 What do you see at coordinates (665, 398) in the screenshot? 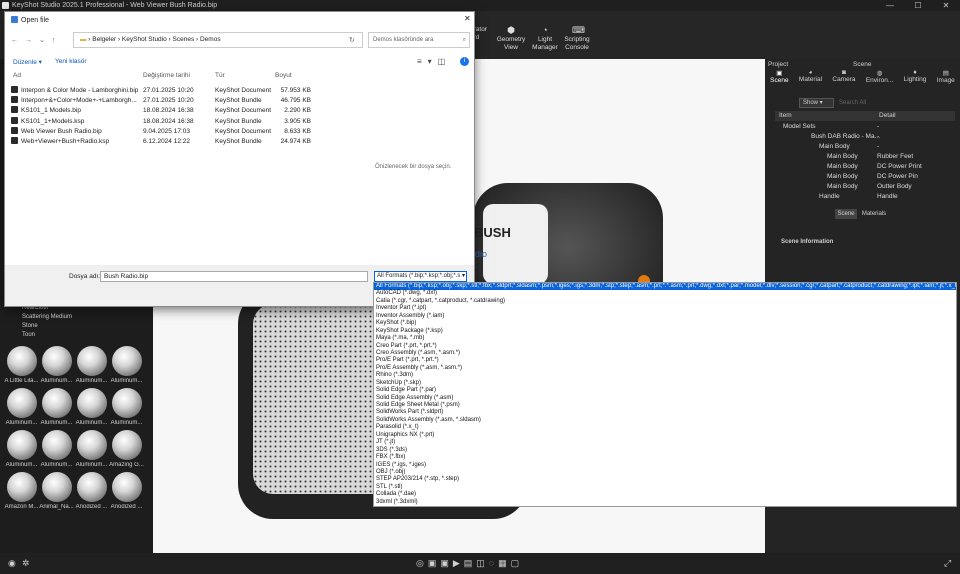
I see `file-type-option: Solid Edge Assembly (*.asm)` at bounding box center [665, 398].